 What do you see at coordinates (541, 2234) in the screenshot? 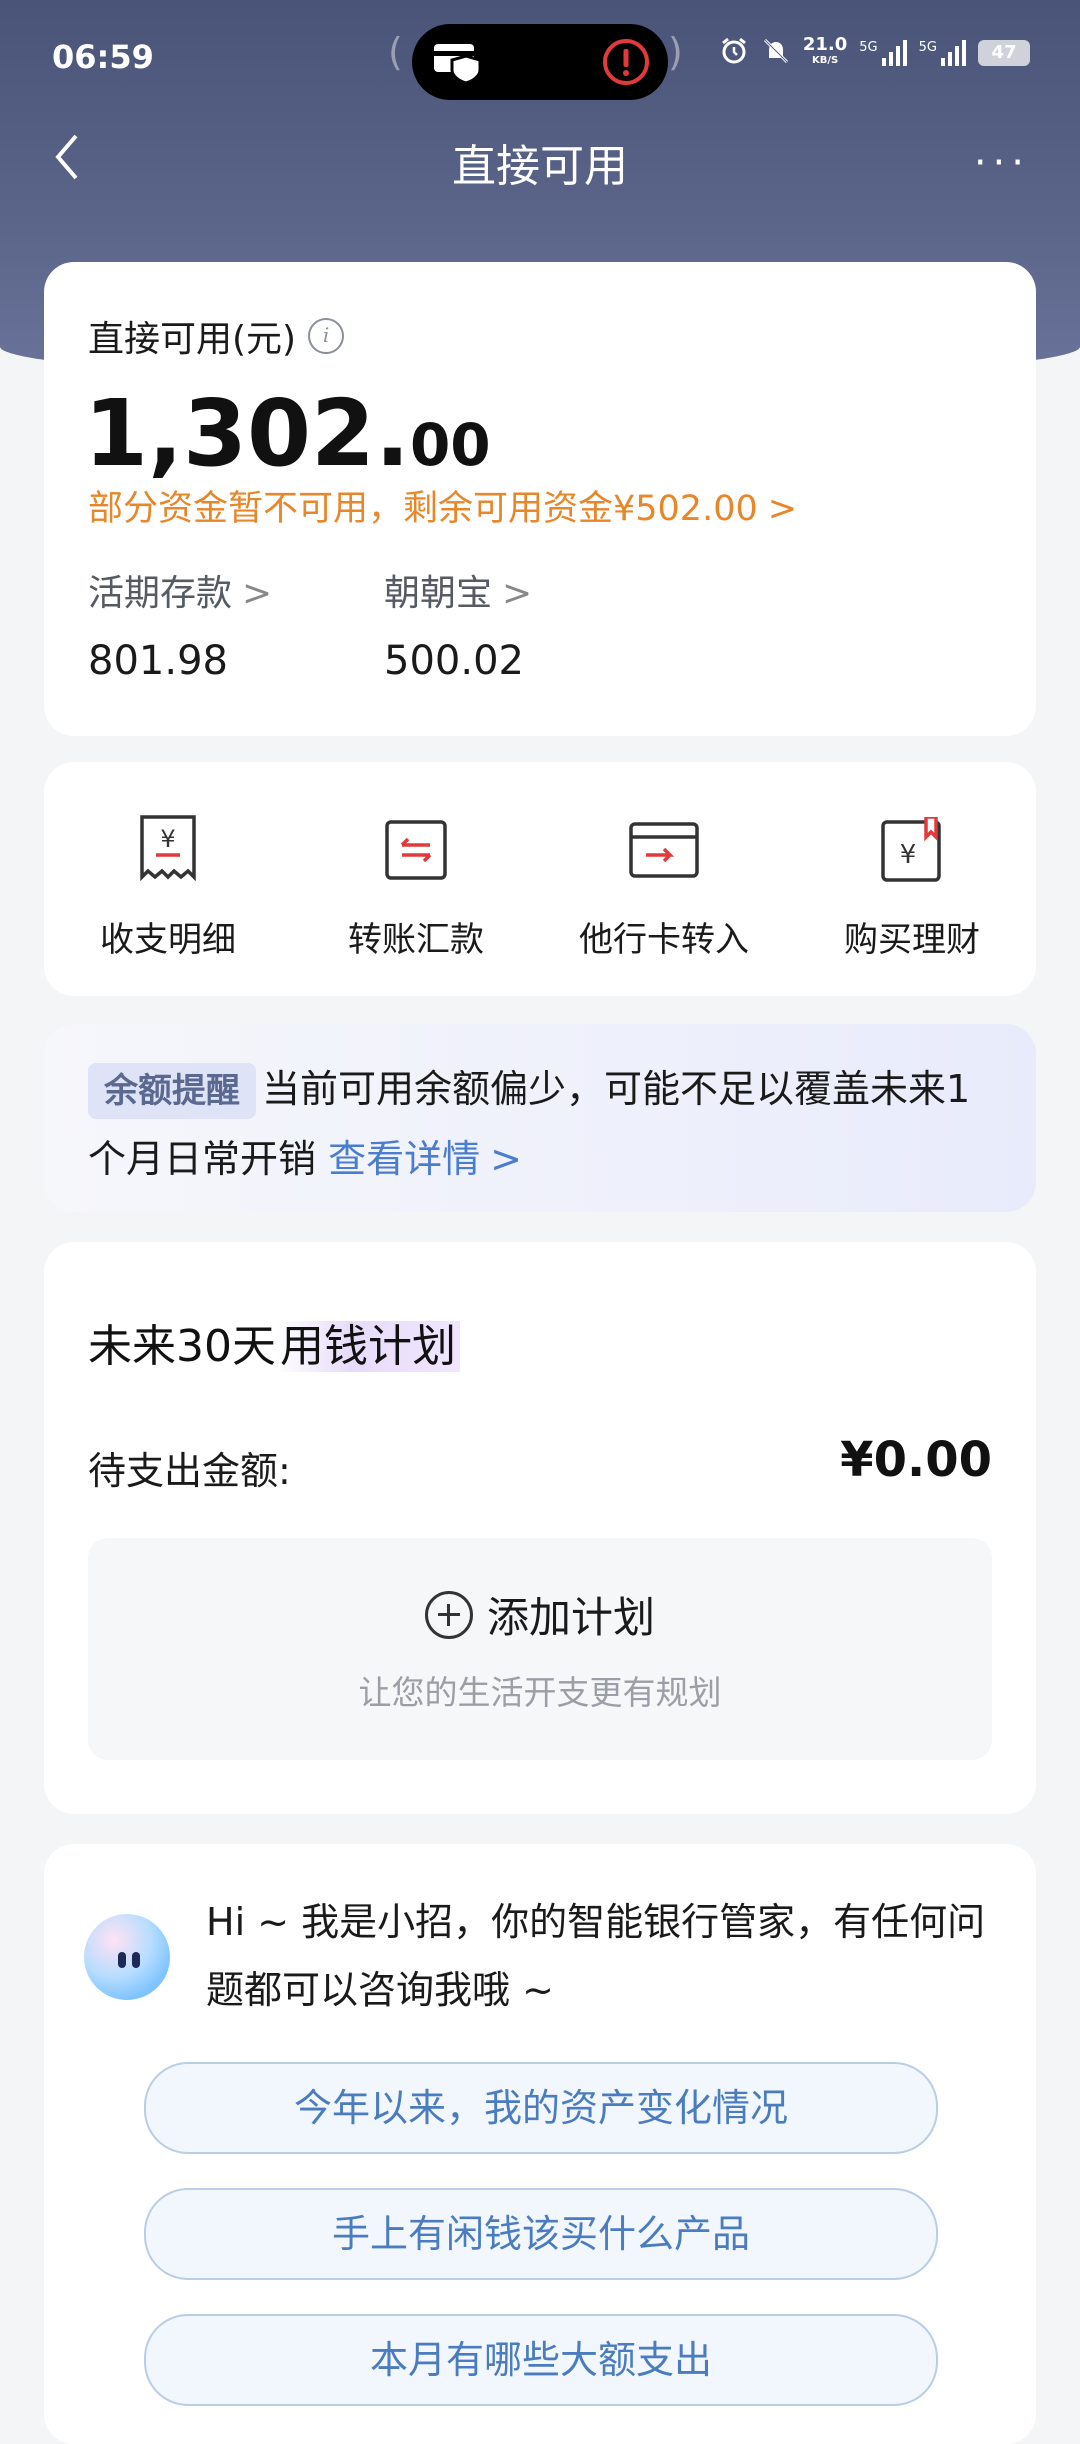
I see `suggestion-idle-money-products: 手上有闲钱该买什么产品` at bounding box center [541, 2234].